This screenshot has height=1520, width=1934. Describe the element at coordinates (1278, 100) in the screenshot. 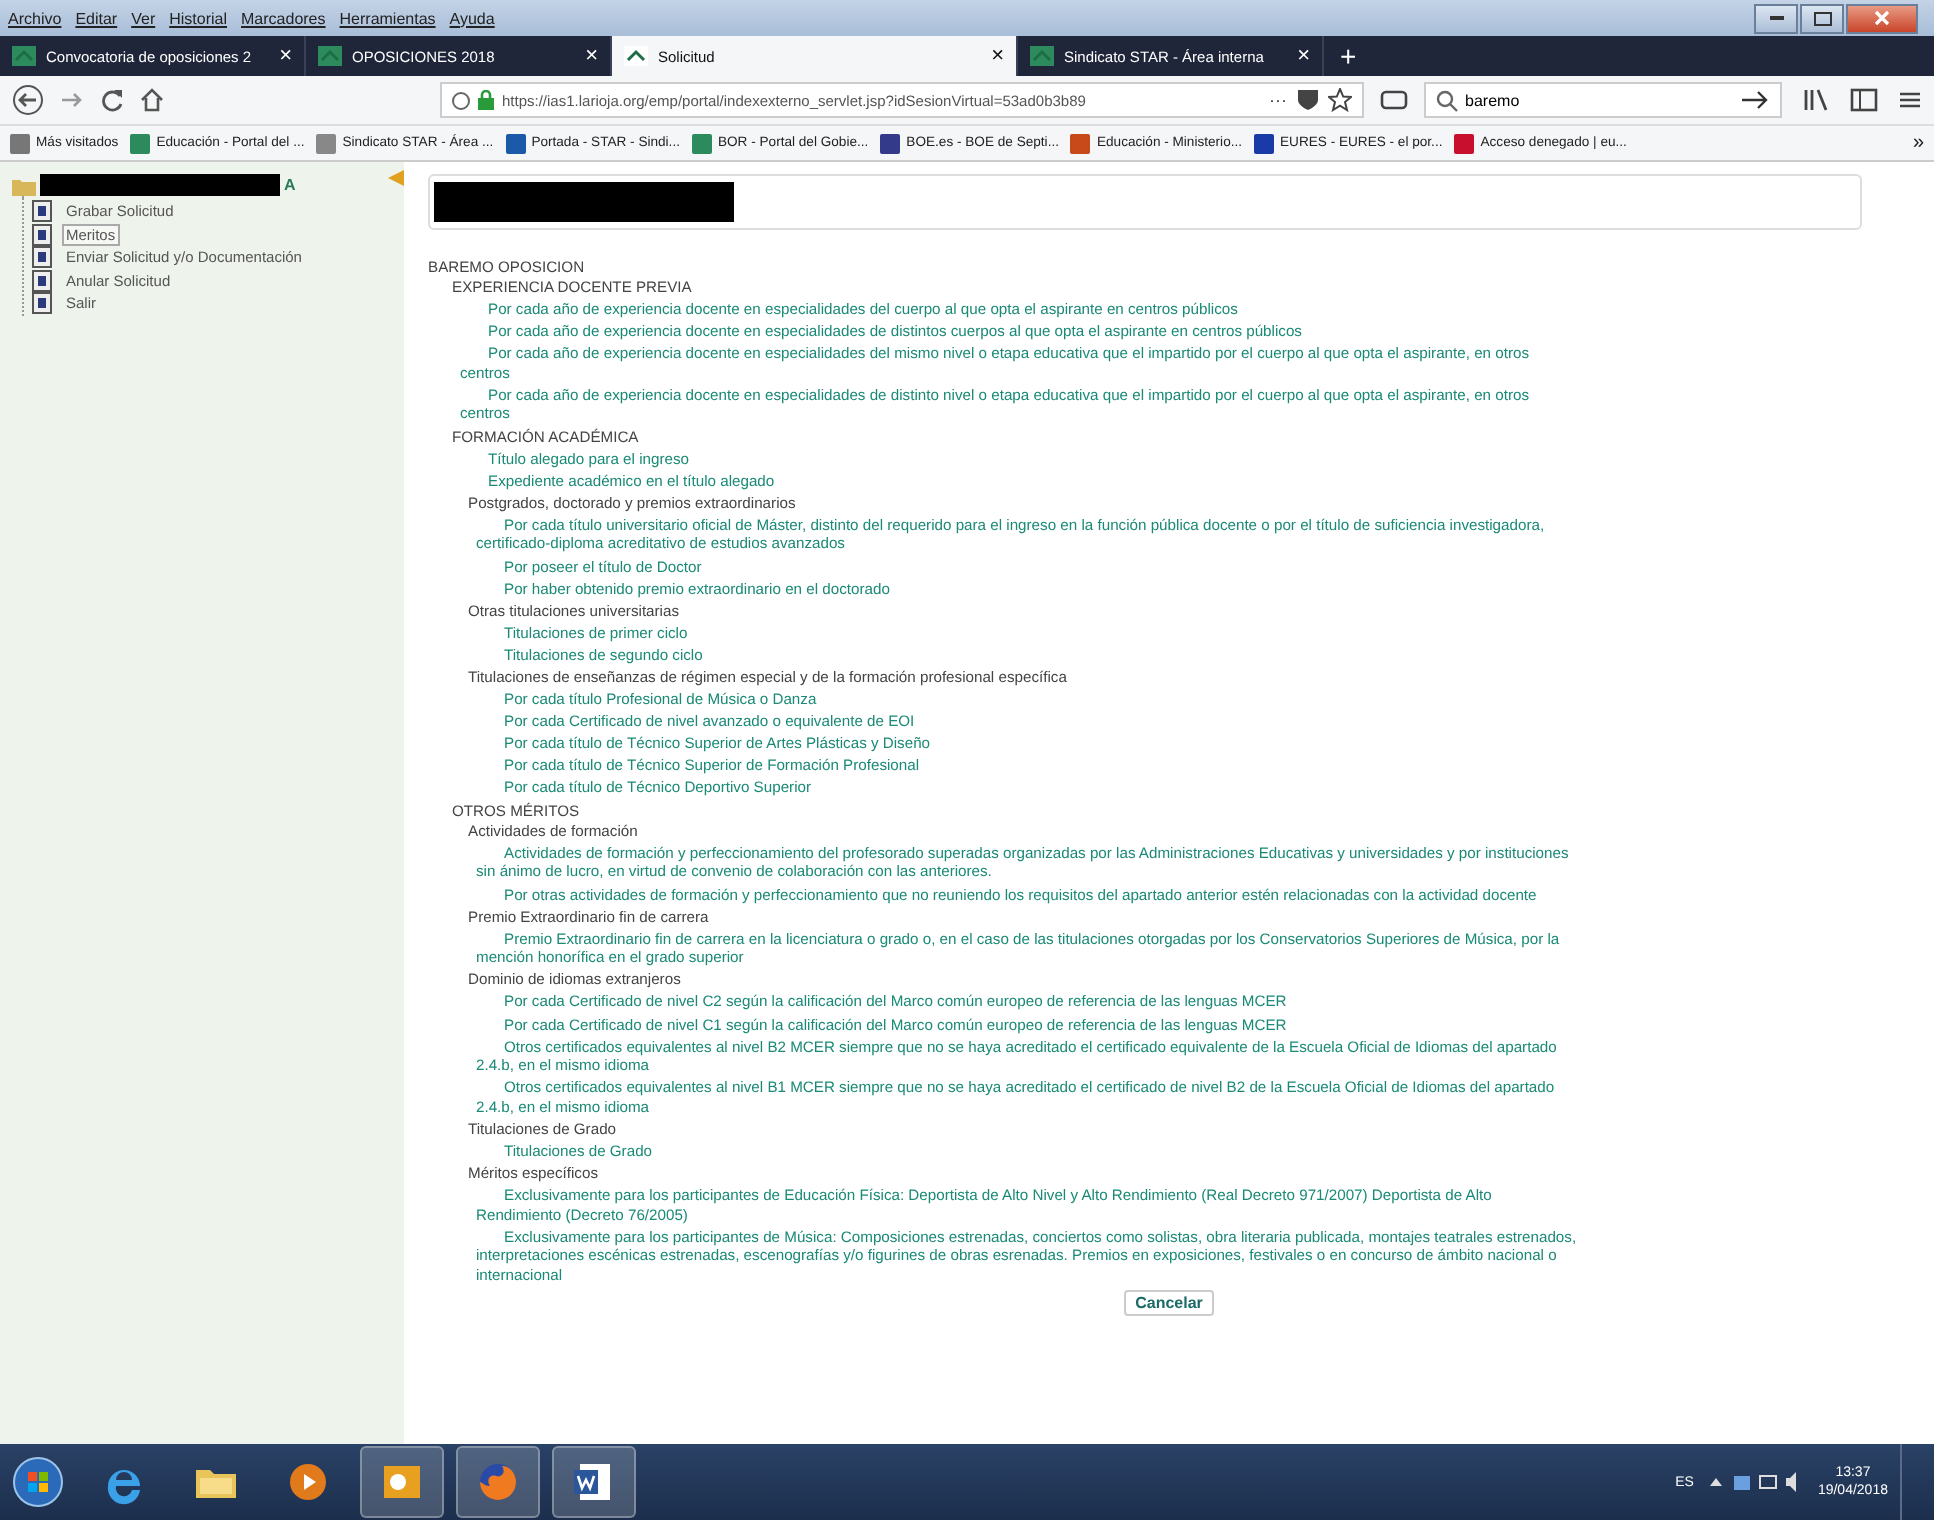

I see `page-actions-button: ···` at that location.